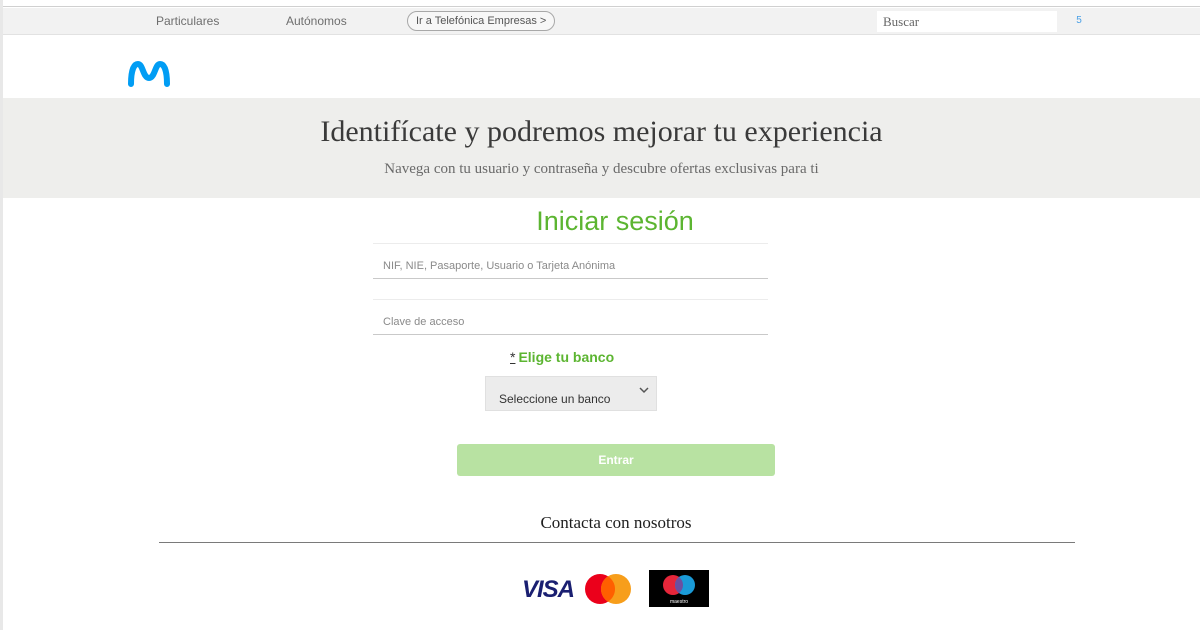  I want to click on bank-select: Seleccione un banco, so click(571, 393).